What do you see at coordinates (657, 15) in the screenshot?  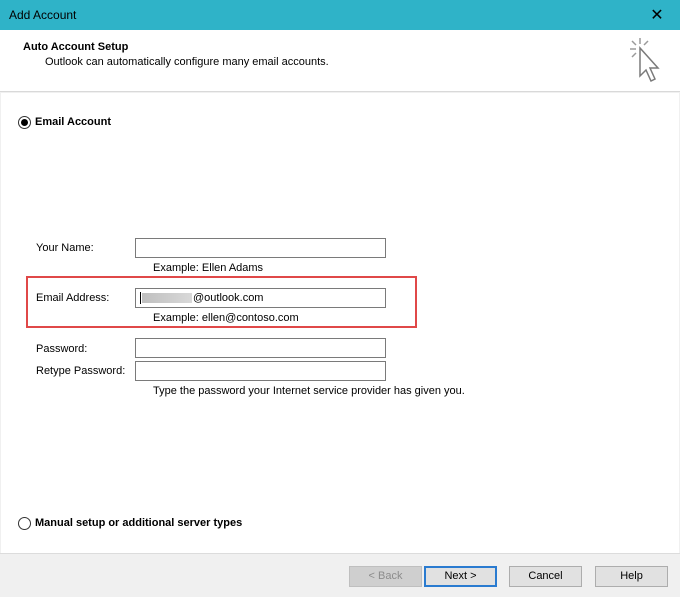 I see `close-icon: ✕` at bounding box center [657, 15].